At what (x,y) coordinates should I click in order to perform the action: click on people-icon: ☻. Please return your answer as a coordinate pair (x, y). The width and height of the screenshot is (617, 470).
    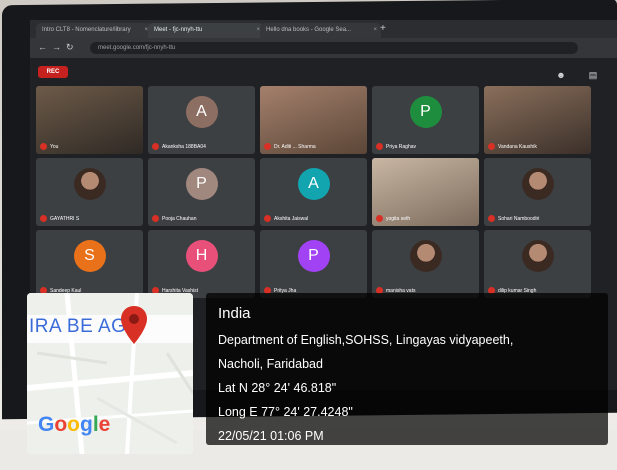
    Looking at the image, I should click on (561, 75).